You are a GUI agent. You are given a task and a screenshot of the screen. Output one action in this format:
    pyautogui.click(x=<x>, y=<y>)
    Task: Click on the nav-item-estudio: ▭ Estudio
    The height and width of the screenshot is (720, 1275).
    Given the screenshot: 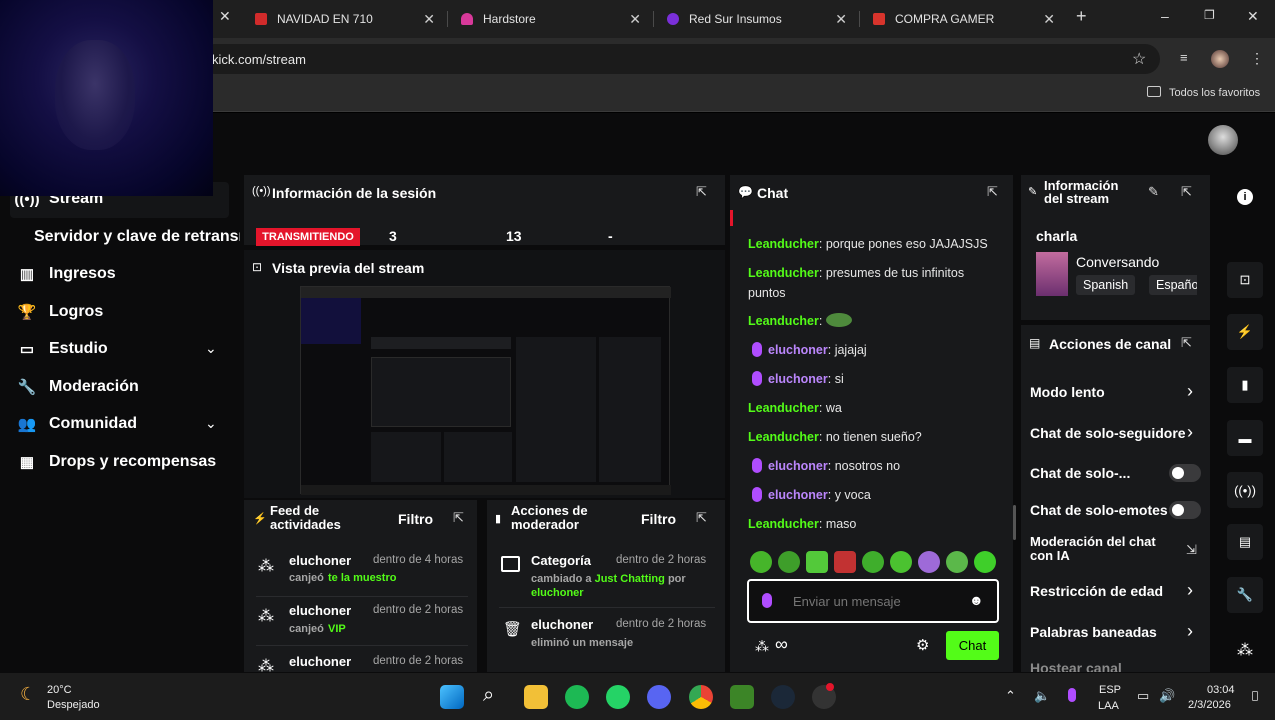 What is the action you would take?
    pyautogui.click(x=63, y=349)
    